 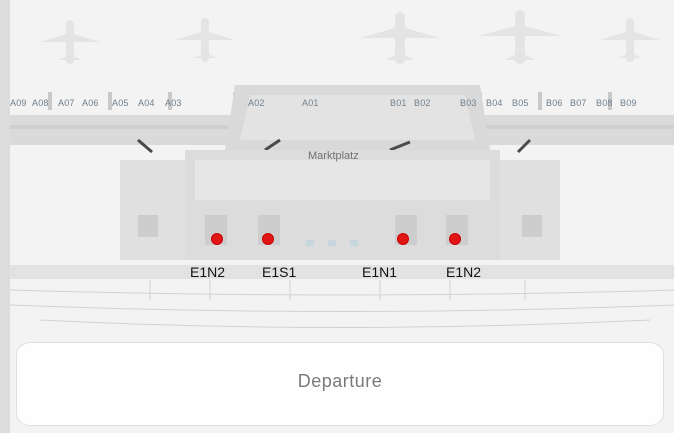 What do you see at coordinates (90, 103) in the screenshot?
I see `gate-label-a06: A06` at bounding box center [90, 103].